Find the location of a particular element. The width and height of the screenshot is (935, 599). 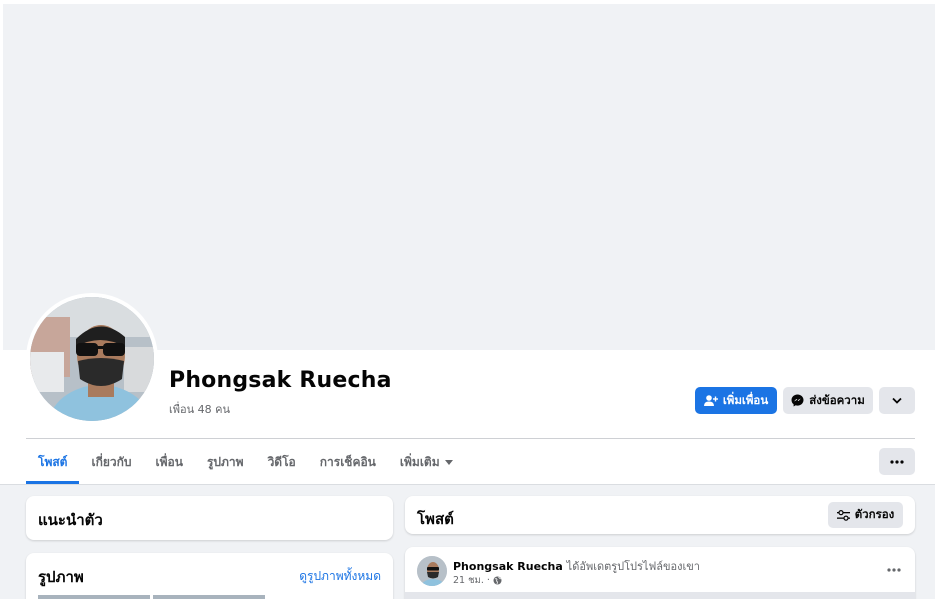

post-timestamp: 21 ชม. · is located at coordinates (471, 580).